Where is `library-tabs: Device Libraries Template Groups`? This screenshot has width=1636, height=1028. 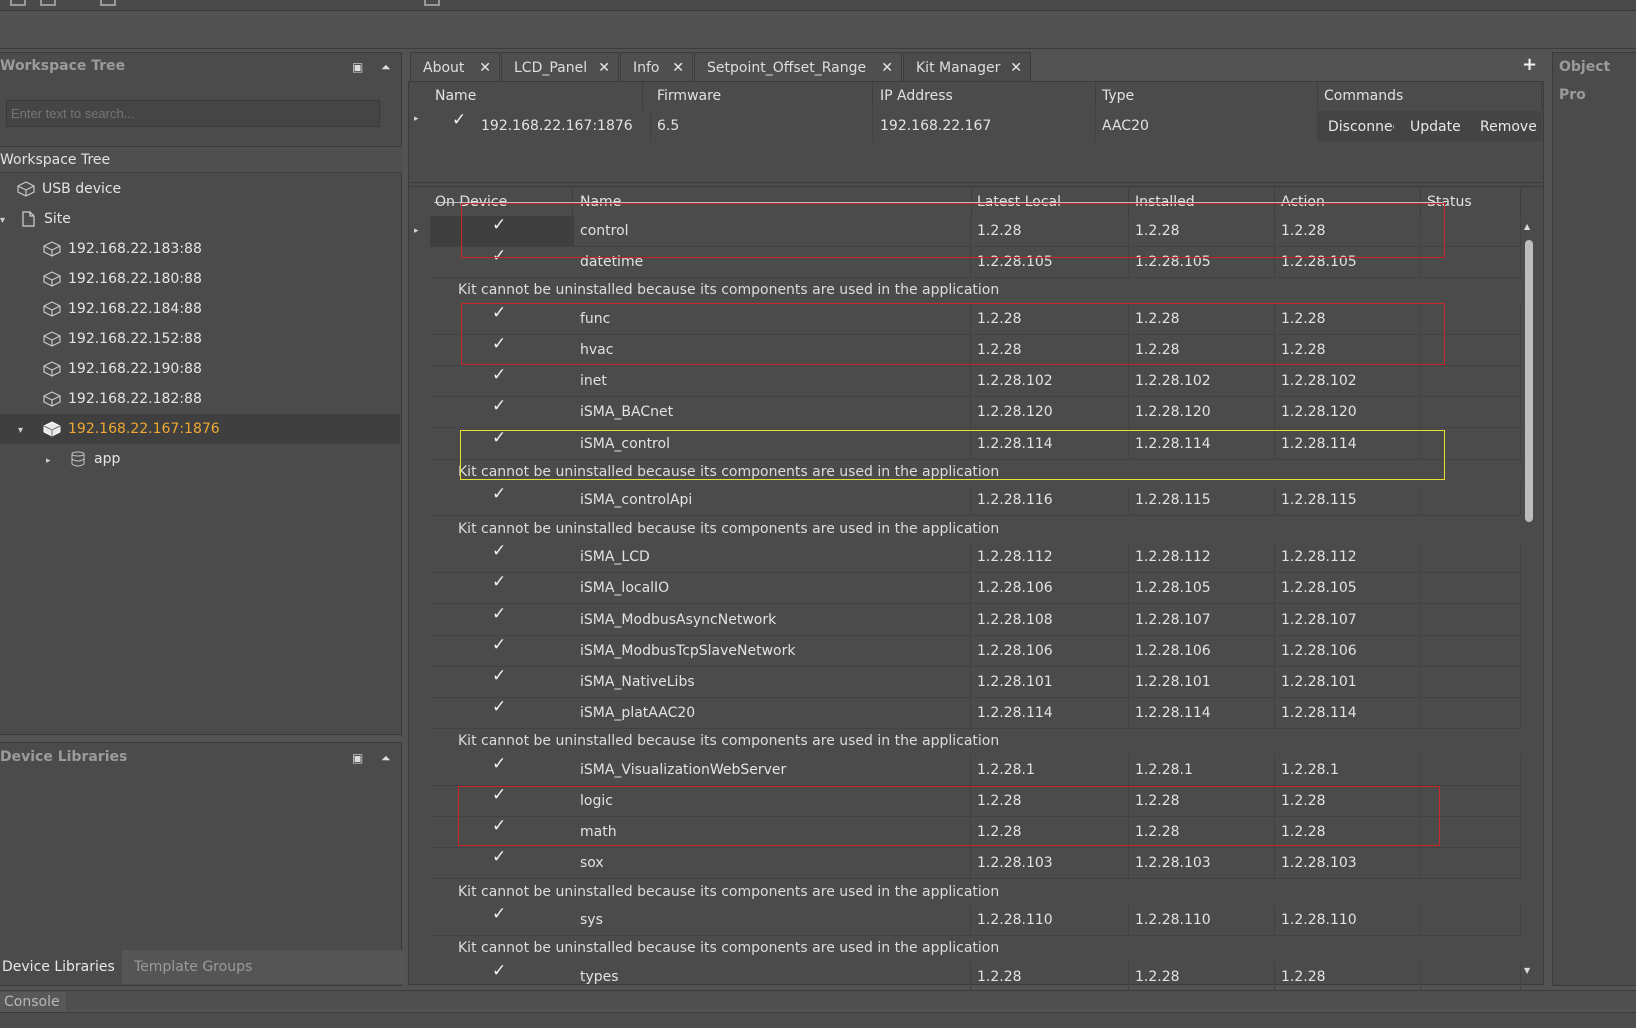
library-tabs: Device Libraries Template Groups is located at coordinates (202, 967).